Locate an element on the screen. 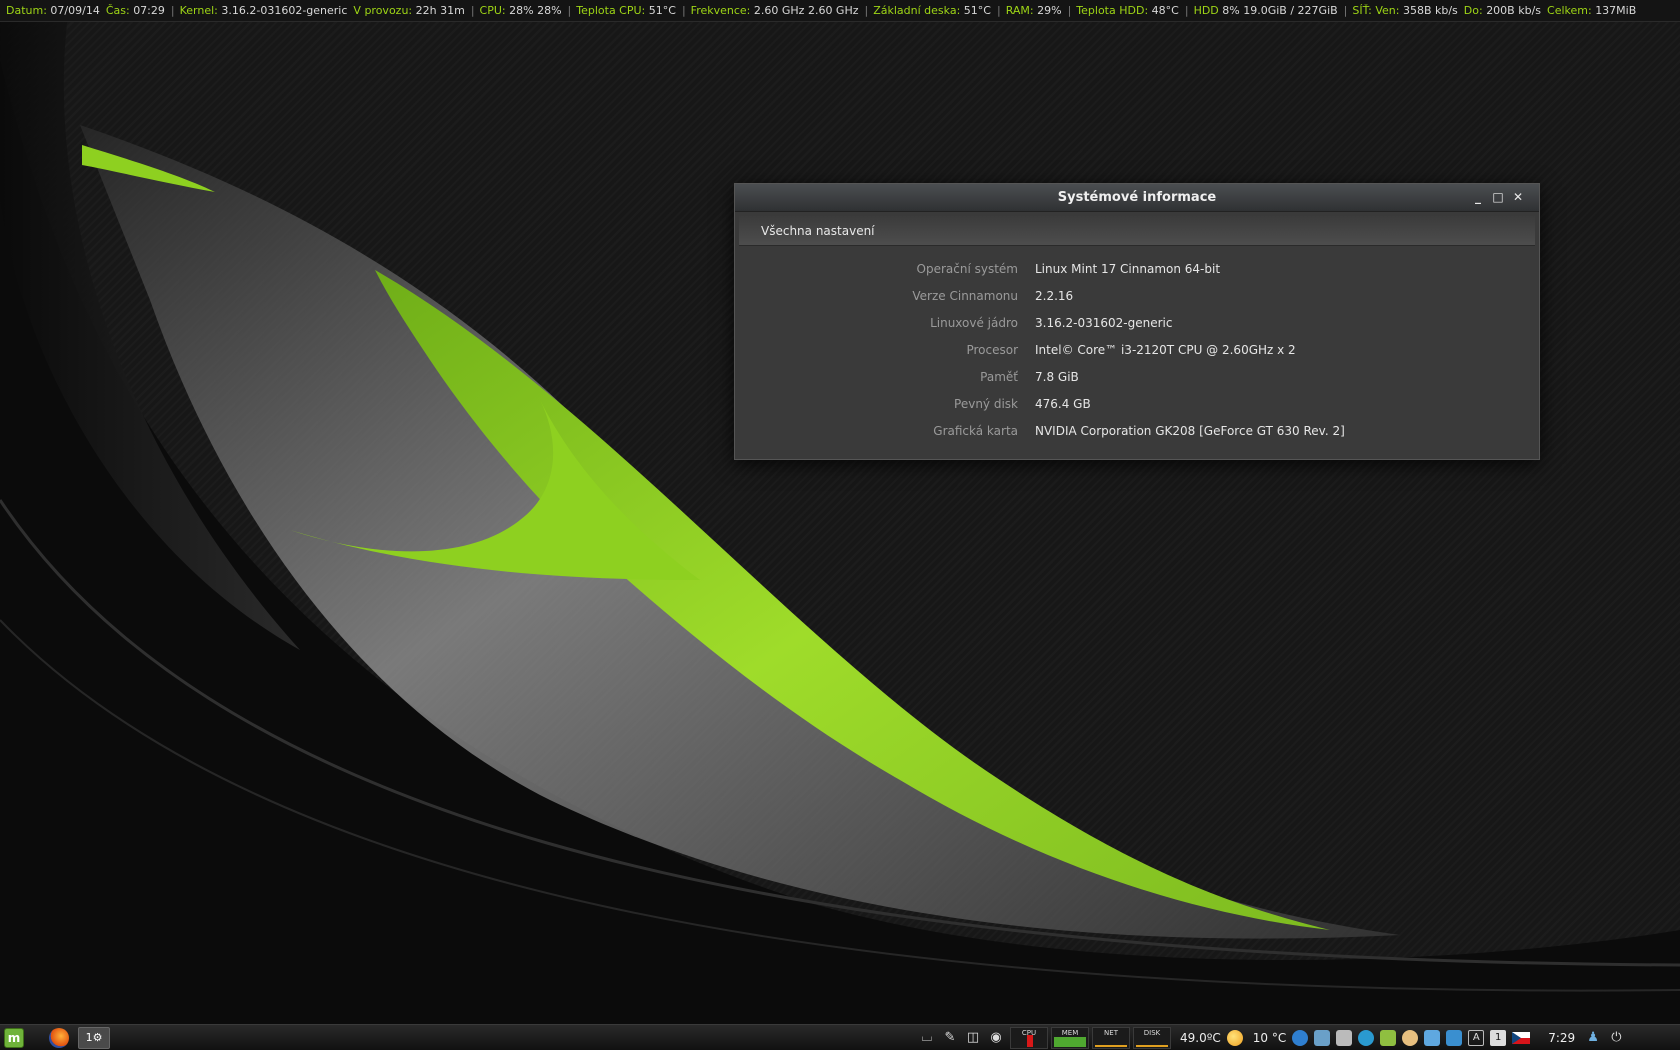 Image resolution: width=1680 pixels, height=1050 pixels. minimize-button: _ is located at coordinates (1478, 197).